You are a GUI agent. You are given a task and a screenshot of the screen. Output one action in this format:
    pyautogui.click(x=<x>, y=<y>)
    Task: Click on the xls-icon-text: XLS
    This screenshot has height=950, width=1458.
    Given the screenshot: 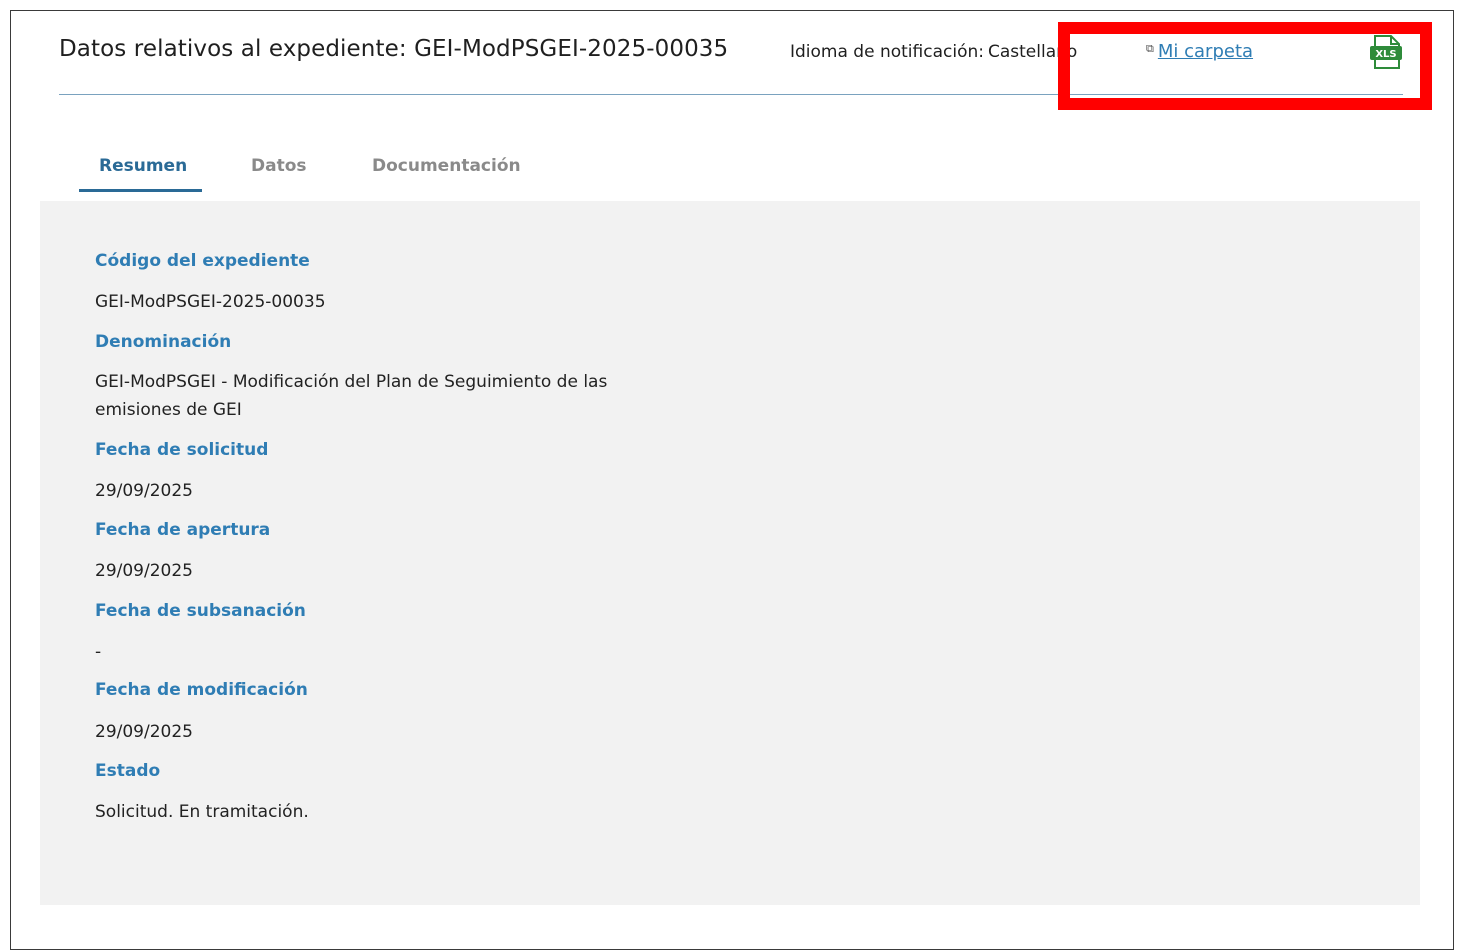 What is the action you would take?
    pyautogui.click(x=1385, y=54)
    